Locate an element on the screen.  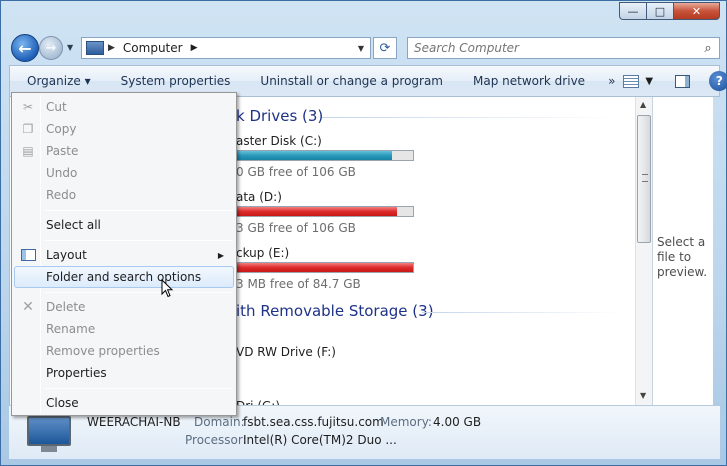
views-icon is located at coordinates (631, 81).